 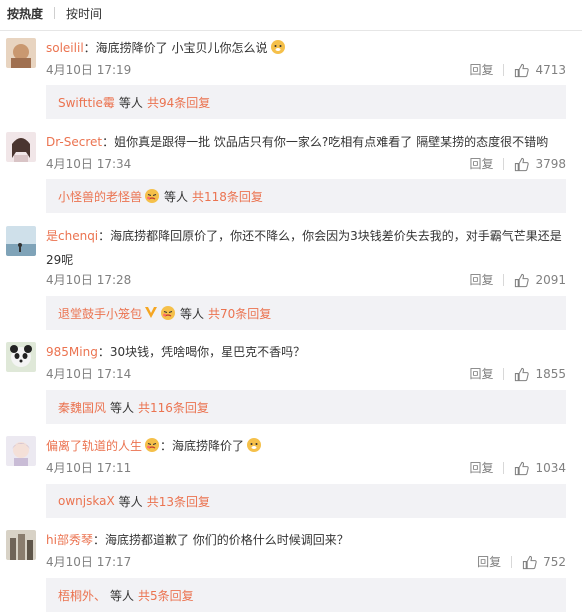 I want to click on divider, so click(x=291, y=30).